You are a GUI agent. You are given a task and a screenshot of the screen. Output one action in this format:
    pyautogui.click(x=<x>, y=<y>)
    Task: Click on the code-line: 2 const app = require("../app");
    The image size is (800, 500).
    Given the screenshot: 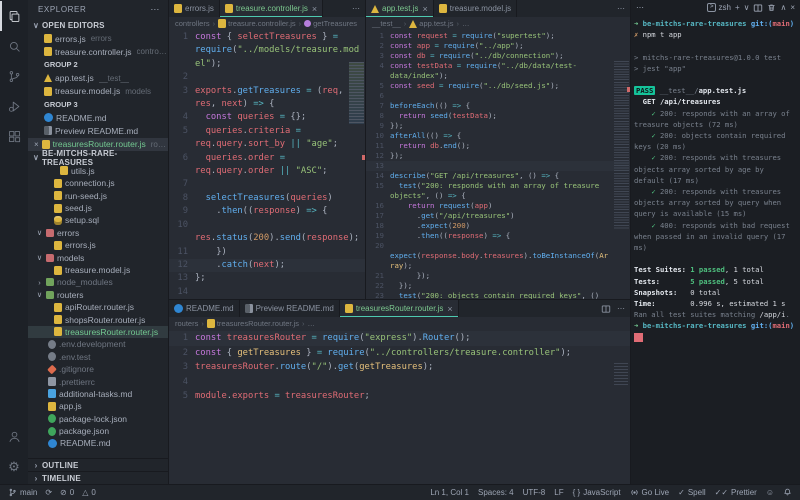 What is the action you would take?
    pyautogui.click(x=498, y=46)
    